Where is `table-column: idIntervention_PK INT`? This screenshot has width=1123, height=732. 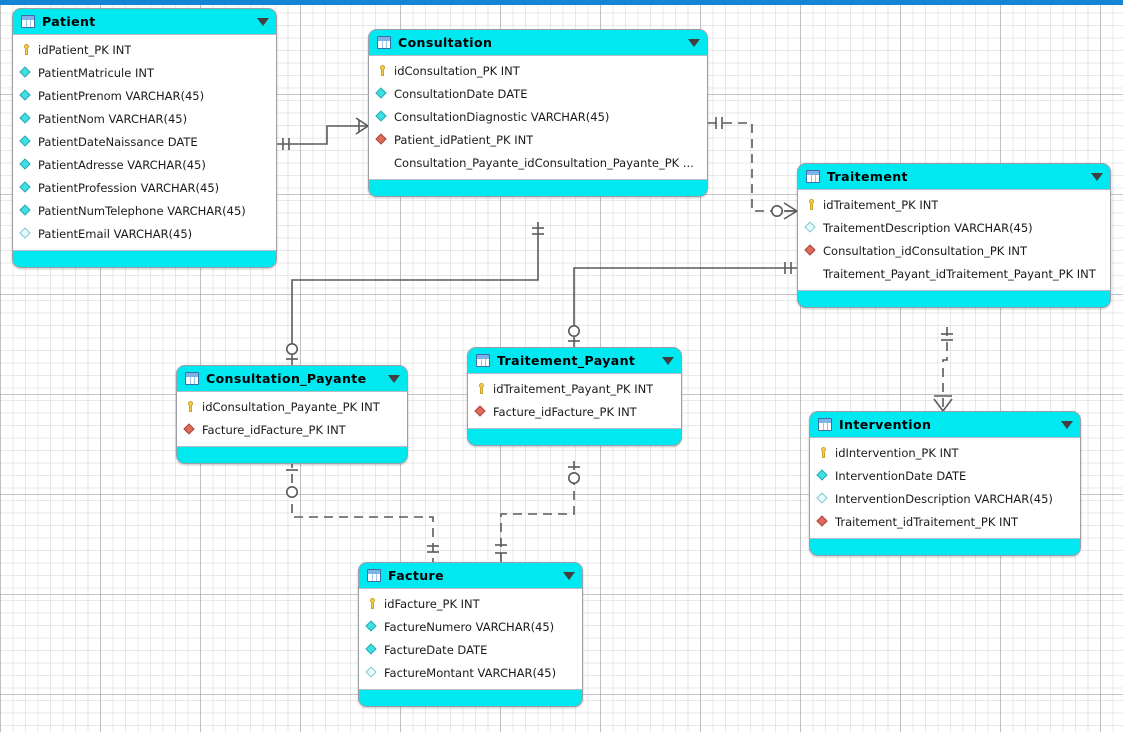 table-column: idIntervention_PK INT is located at coordinates (945, 452).